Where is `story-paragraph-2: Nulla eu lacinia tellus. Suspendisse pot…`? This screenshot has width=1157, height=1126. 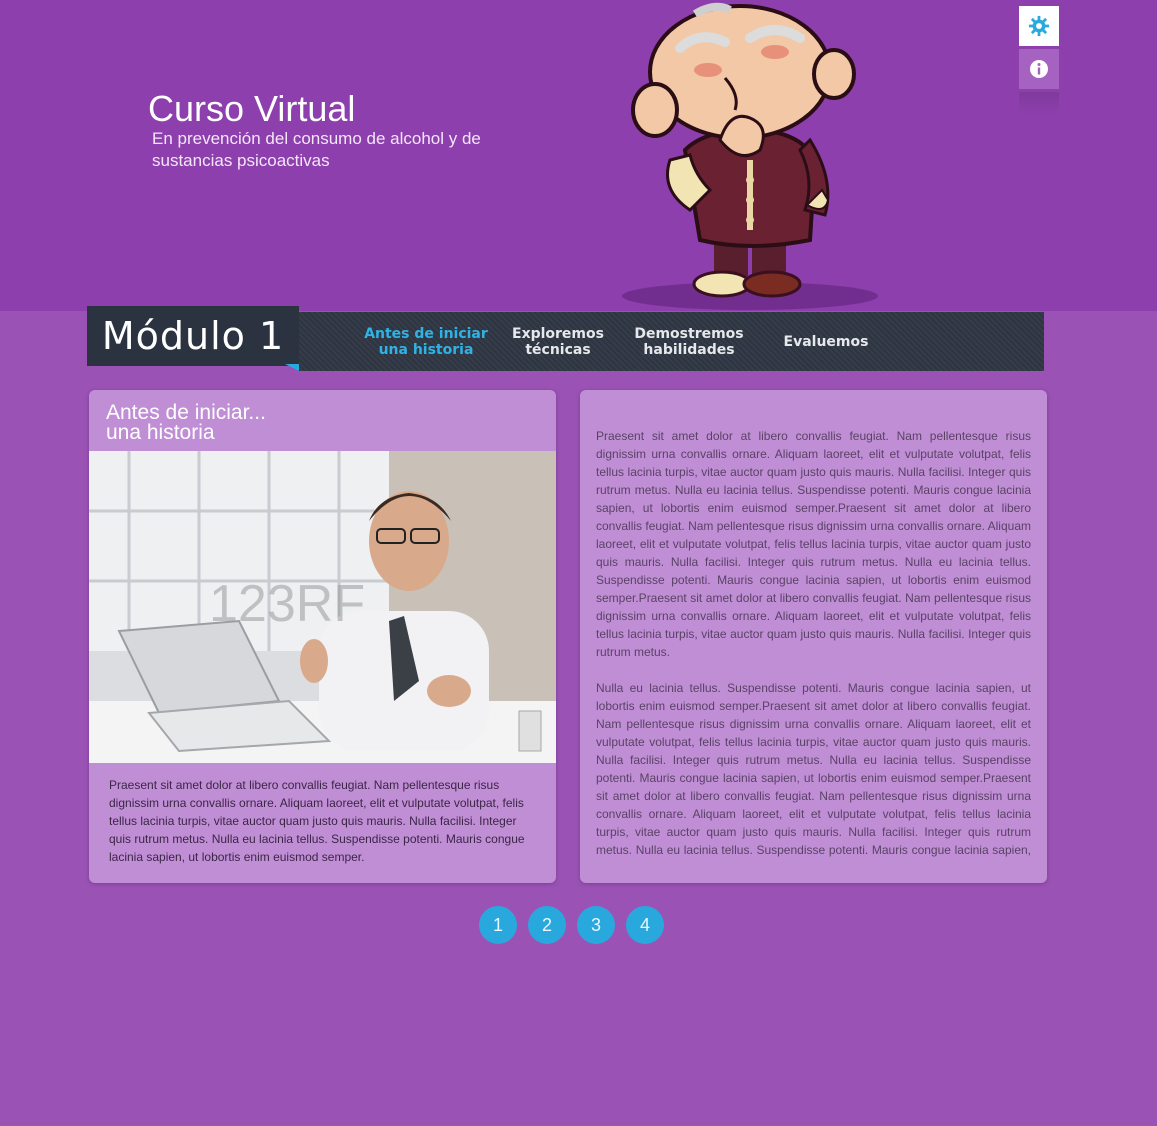 story-paragraph-2: Nulla eu lacinia tellus. Suspendisse pot… is located at coordinates (813, 769).